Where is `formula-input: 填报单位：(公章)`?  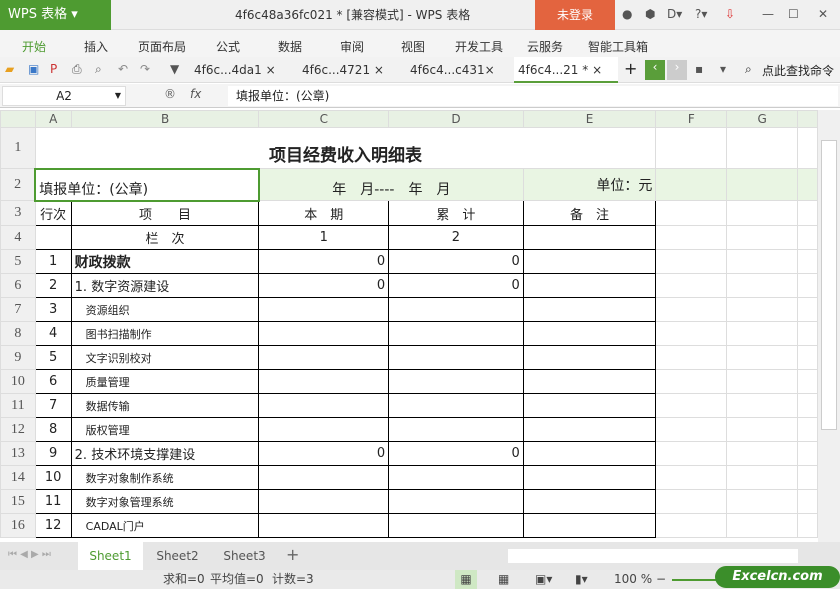 formula-input: 填报单位：(公章) is located at coordinates (533, 96).